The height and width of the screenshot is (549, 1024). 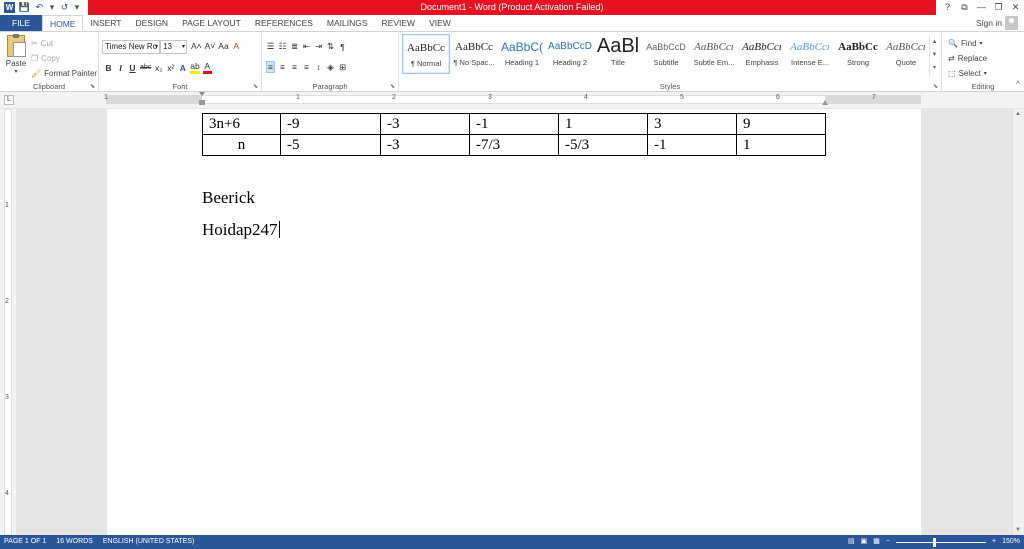 I want to click on zoom-in-button: +, so click(x=994, y=542).